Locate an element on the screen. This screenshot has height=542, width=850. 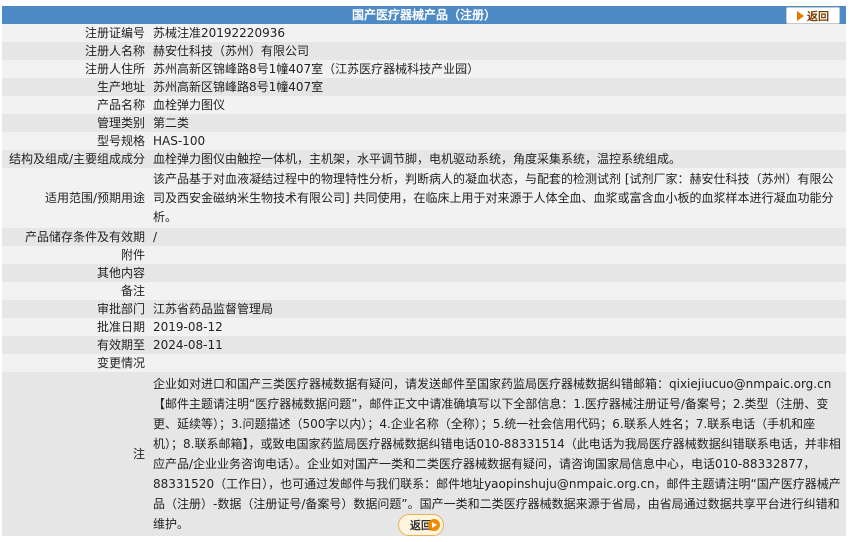
row-approval-department: 审批部门 江苏省药品监督管理局 is located at coordinates (424, 309).